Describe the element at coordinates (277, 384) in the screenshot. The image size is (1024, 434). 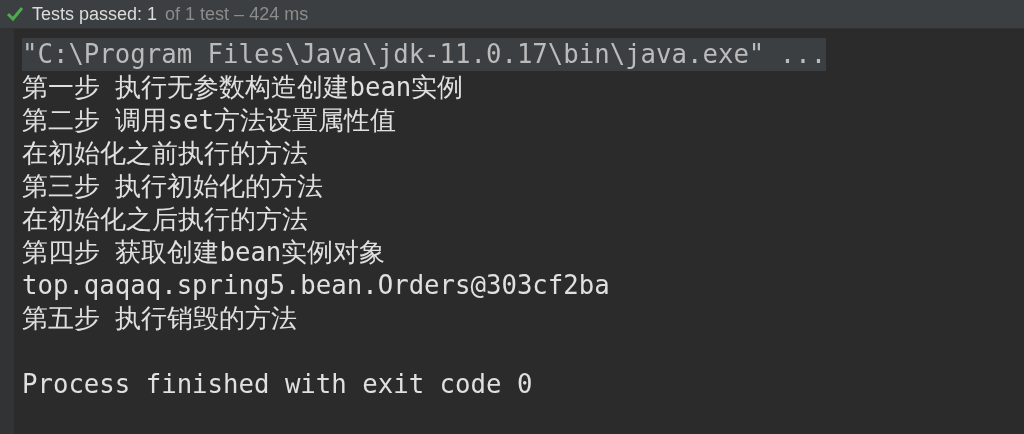
I see `console-line: Process finished with exit code 0` at that location.